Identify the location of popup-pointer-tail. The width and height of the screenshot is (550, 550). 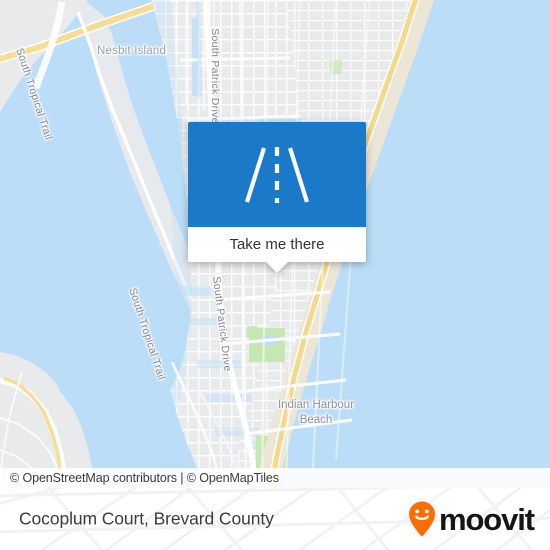
(277, 267).